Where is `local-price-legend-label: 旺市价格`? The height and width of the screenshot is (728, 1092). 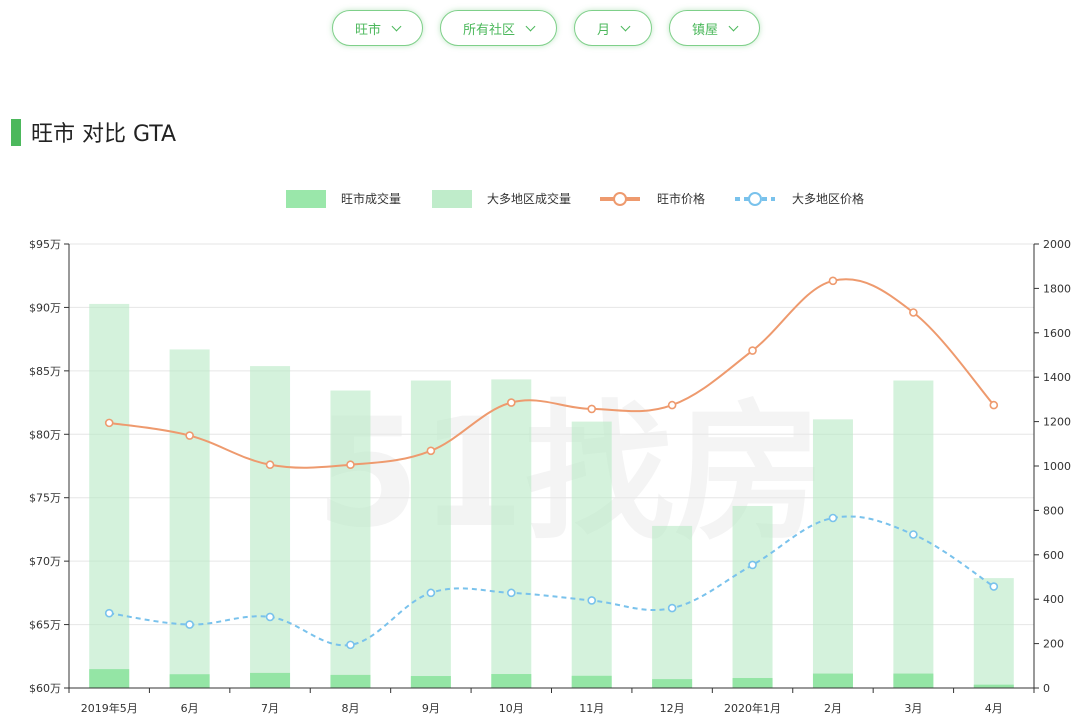
local-price-legend-label: 旺市价格 is located at coordinates (681, 198).